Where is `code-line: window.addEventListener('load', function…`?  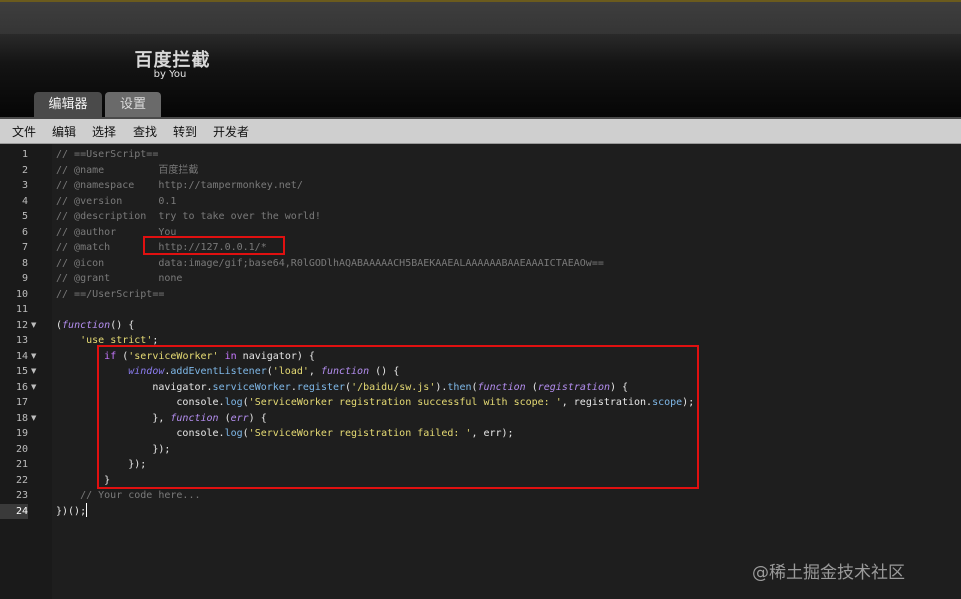 code-line: window.addEventListener('load', function… is located at coordinates (264, 371).